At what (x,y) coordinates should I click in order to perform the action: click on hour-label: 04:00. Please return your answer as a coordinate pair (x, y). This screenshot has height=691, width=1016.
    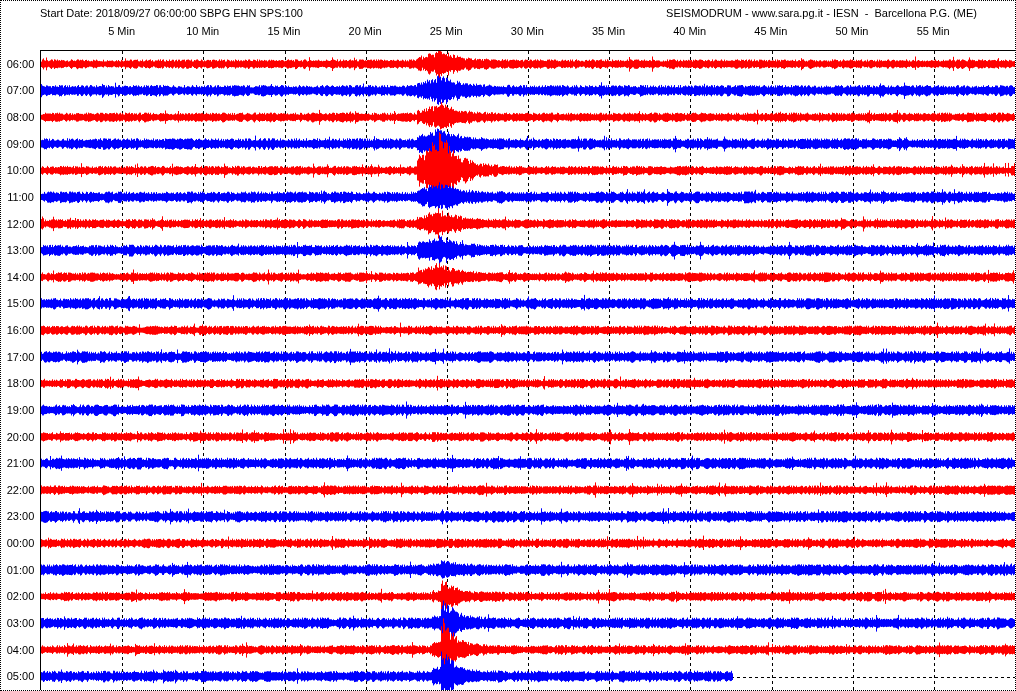
    Looking at the image, I should click on (20, 650).